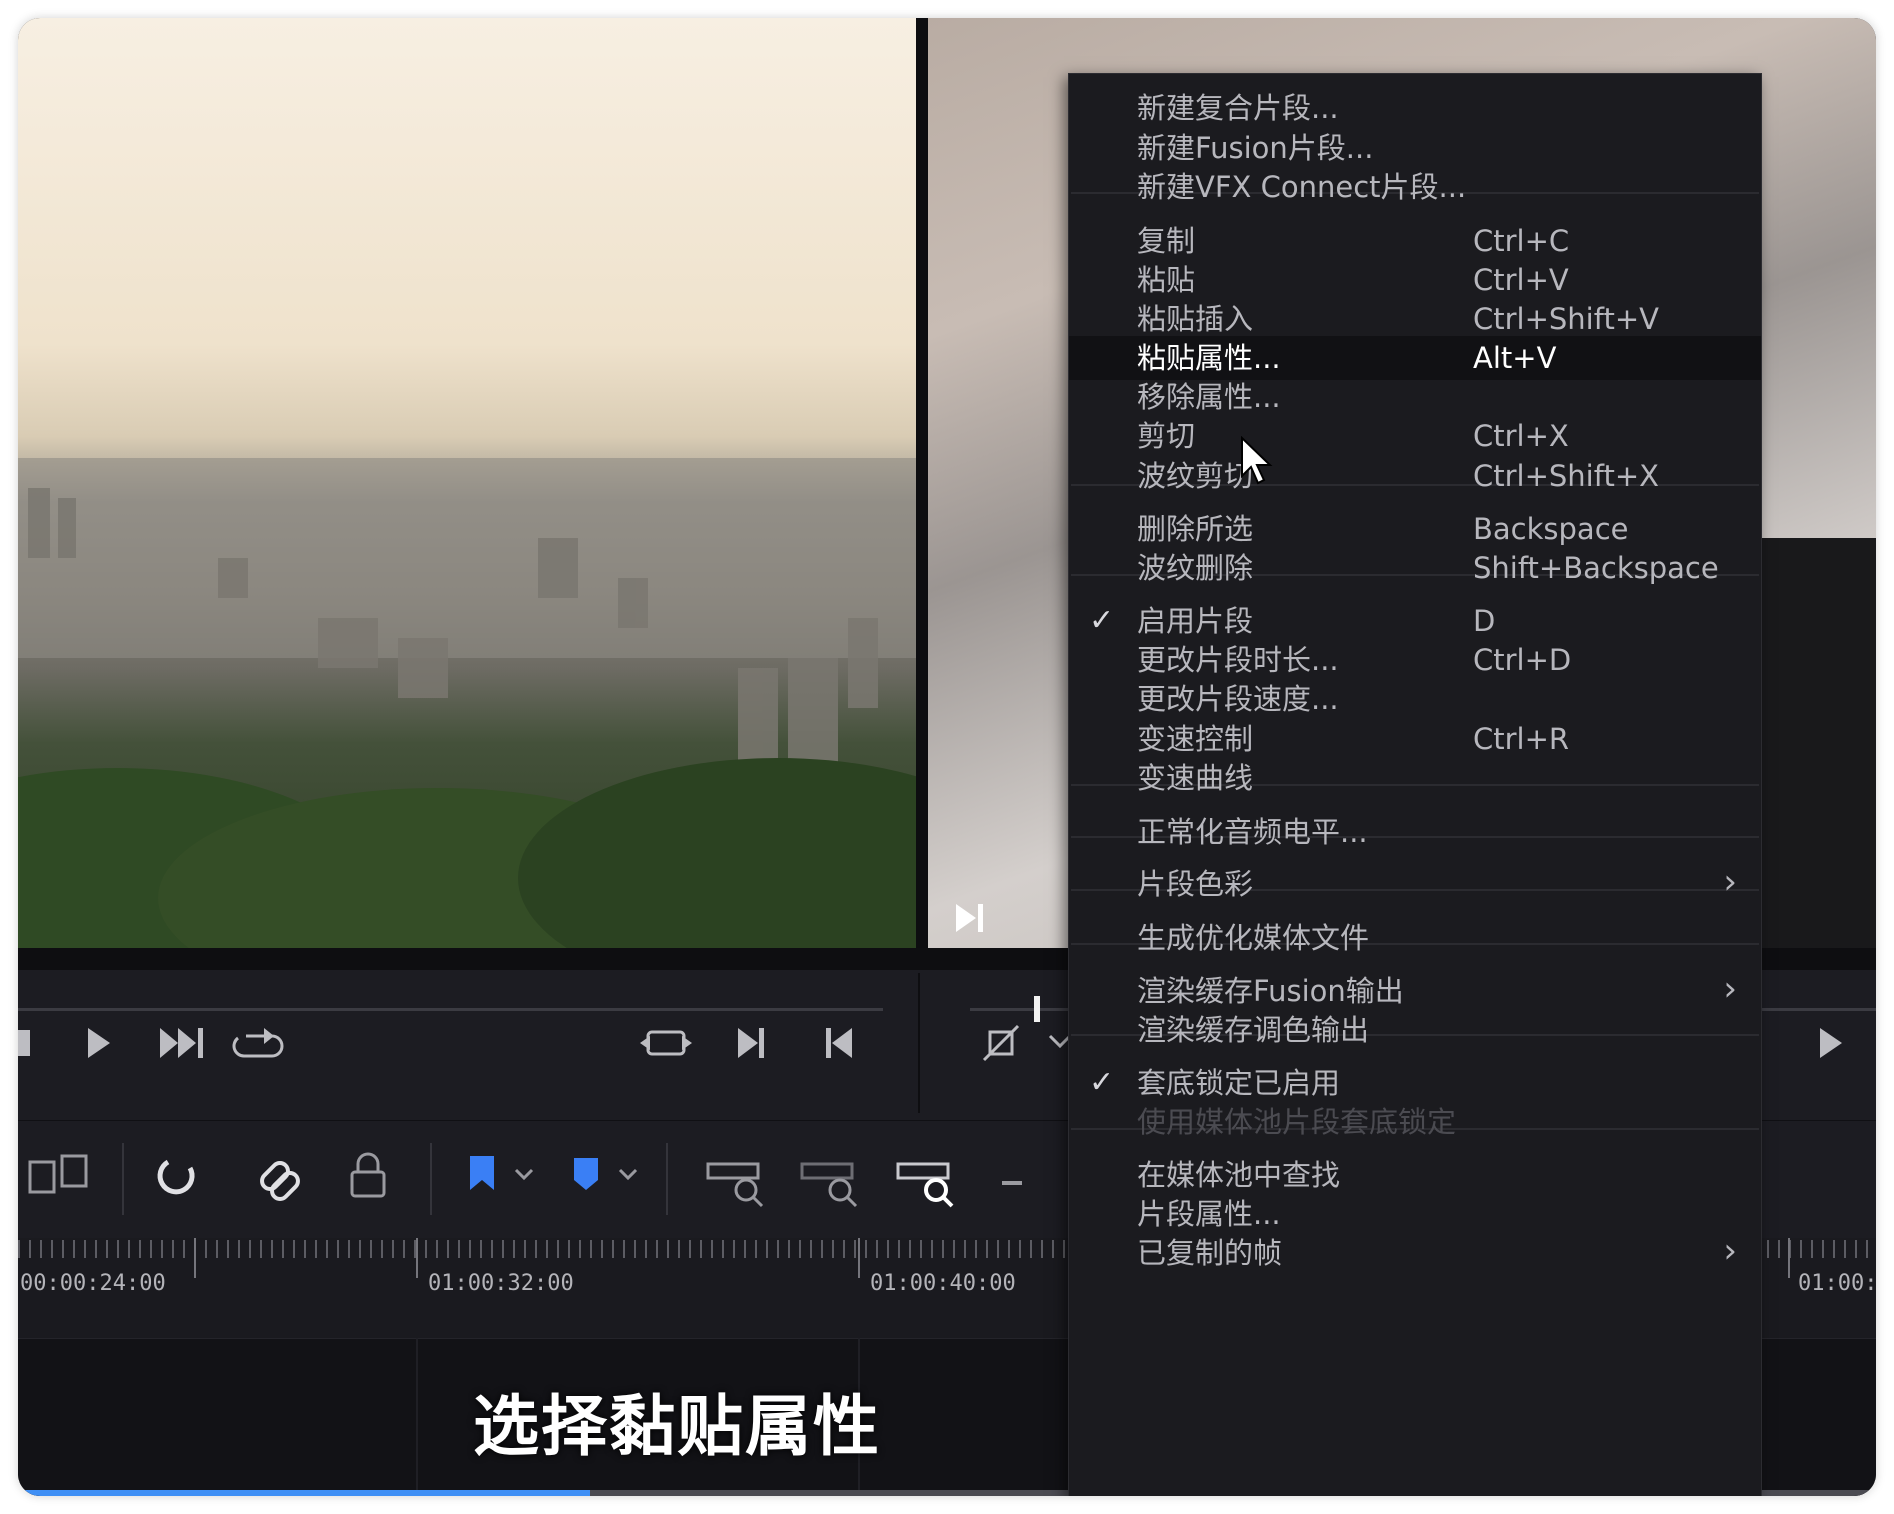 This screenshot has width=1894, height=1514. Describe the element at coordinates (368, 1175) in the screenshot. I see `lock-icon` at that location.